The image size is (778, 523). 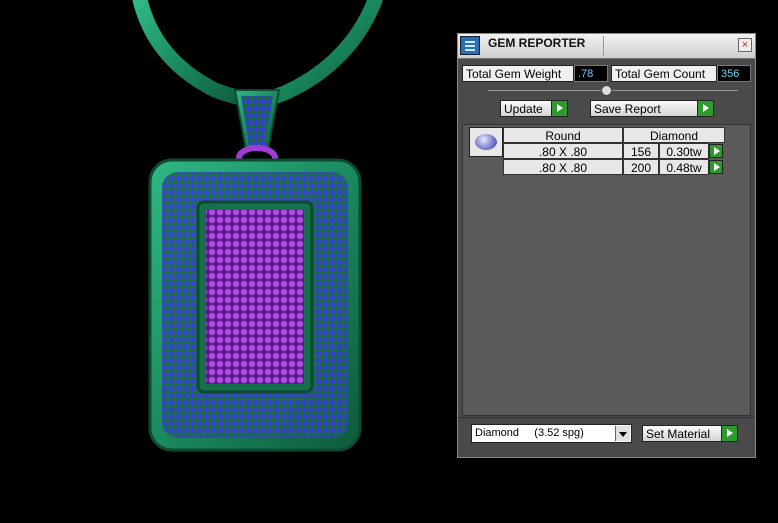 What do you see at coordinates (641, 167) in the screenshot?
I see `row-count: 200` at bounding box center [641, 167].